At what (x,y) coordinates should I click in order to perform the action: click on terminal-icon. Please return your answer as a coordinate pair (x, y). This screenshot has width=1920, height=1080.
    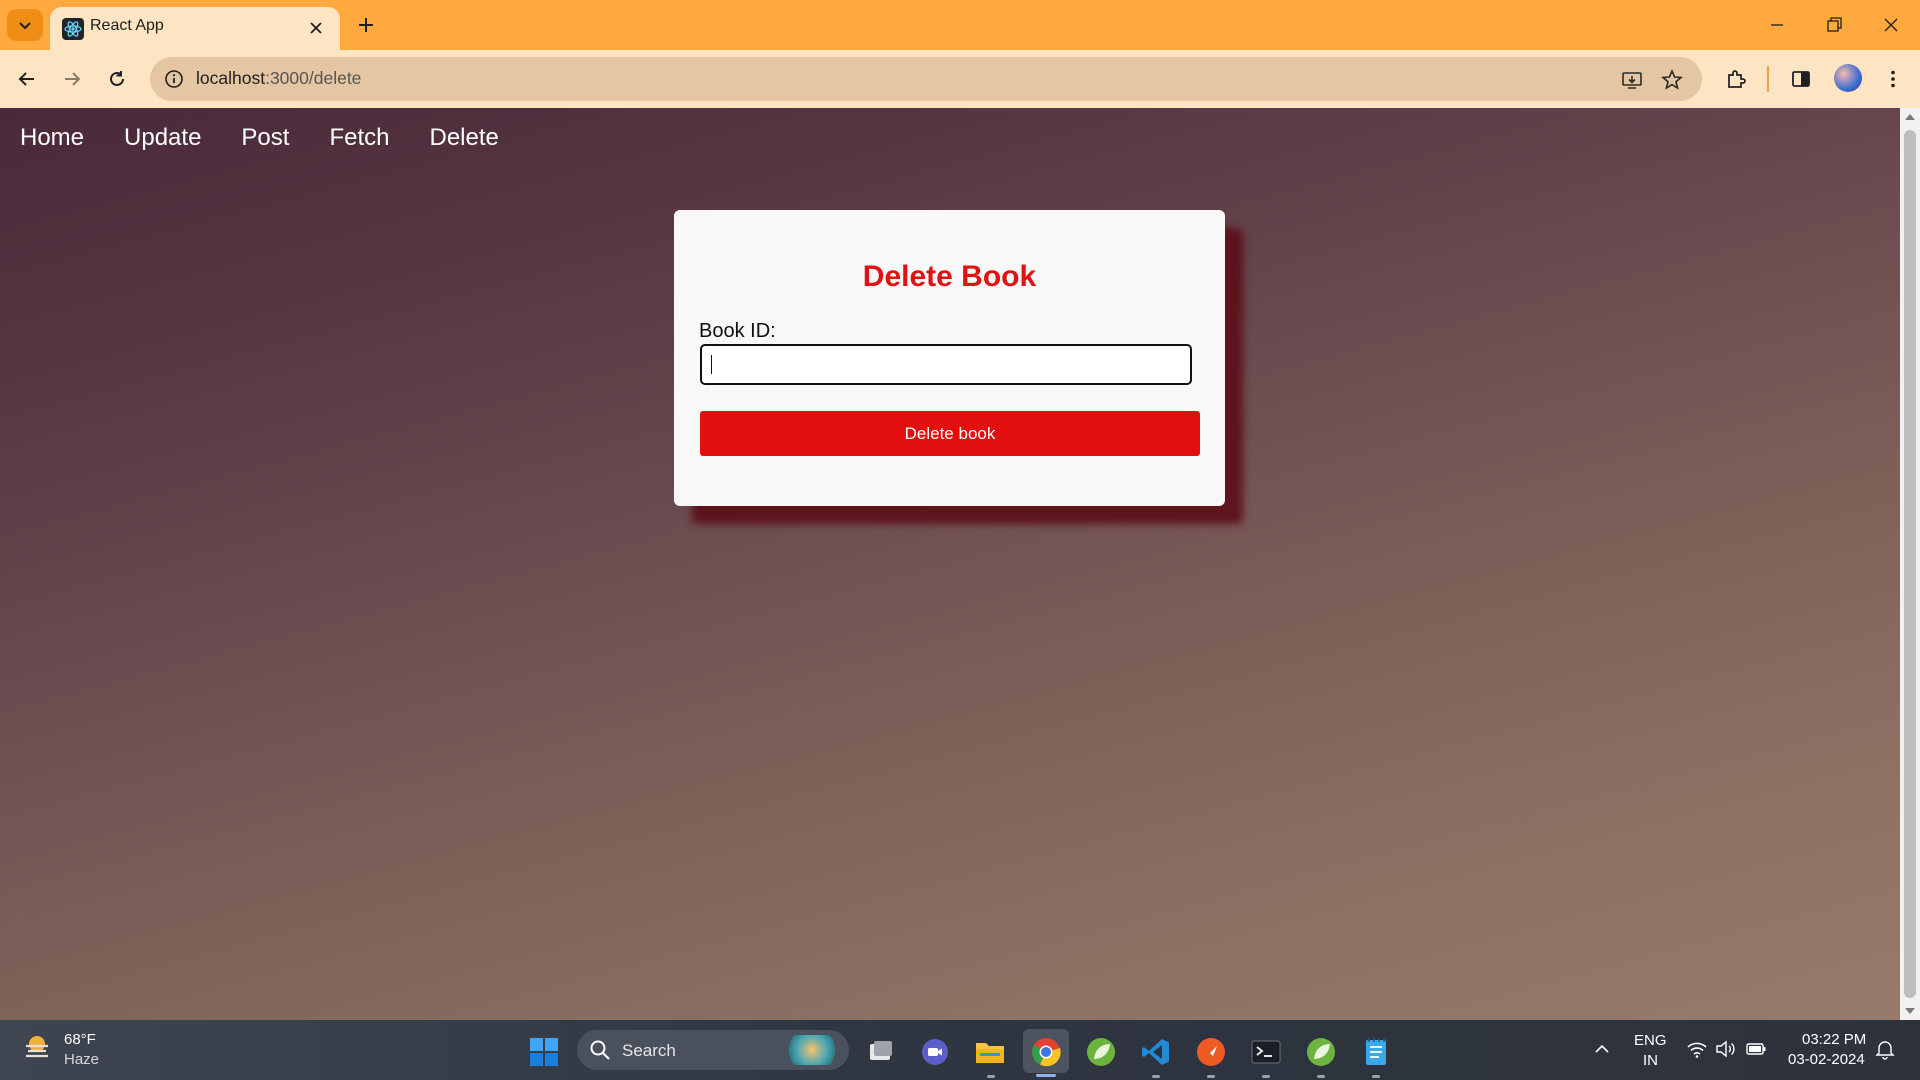
    Looking at the image, I should click on (1266, 1052).